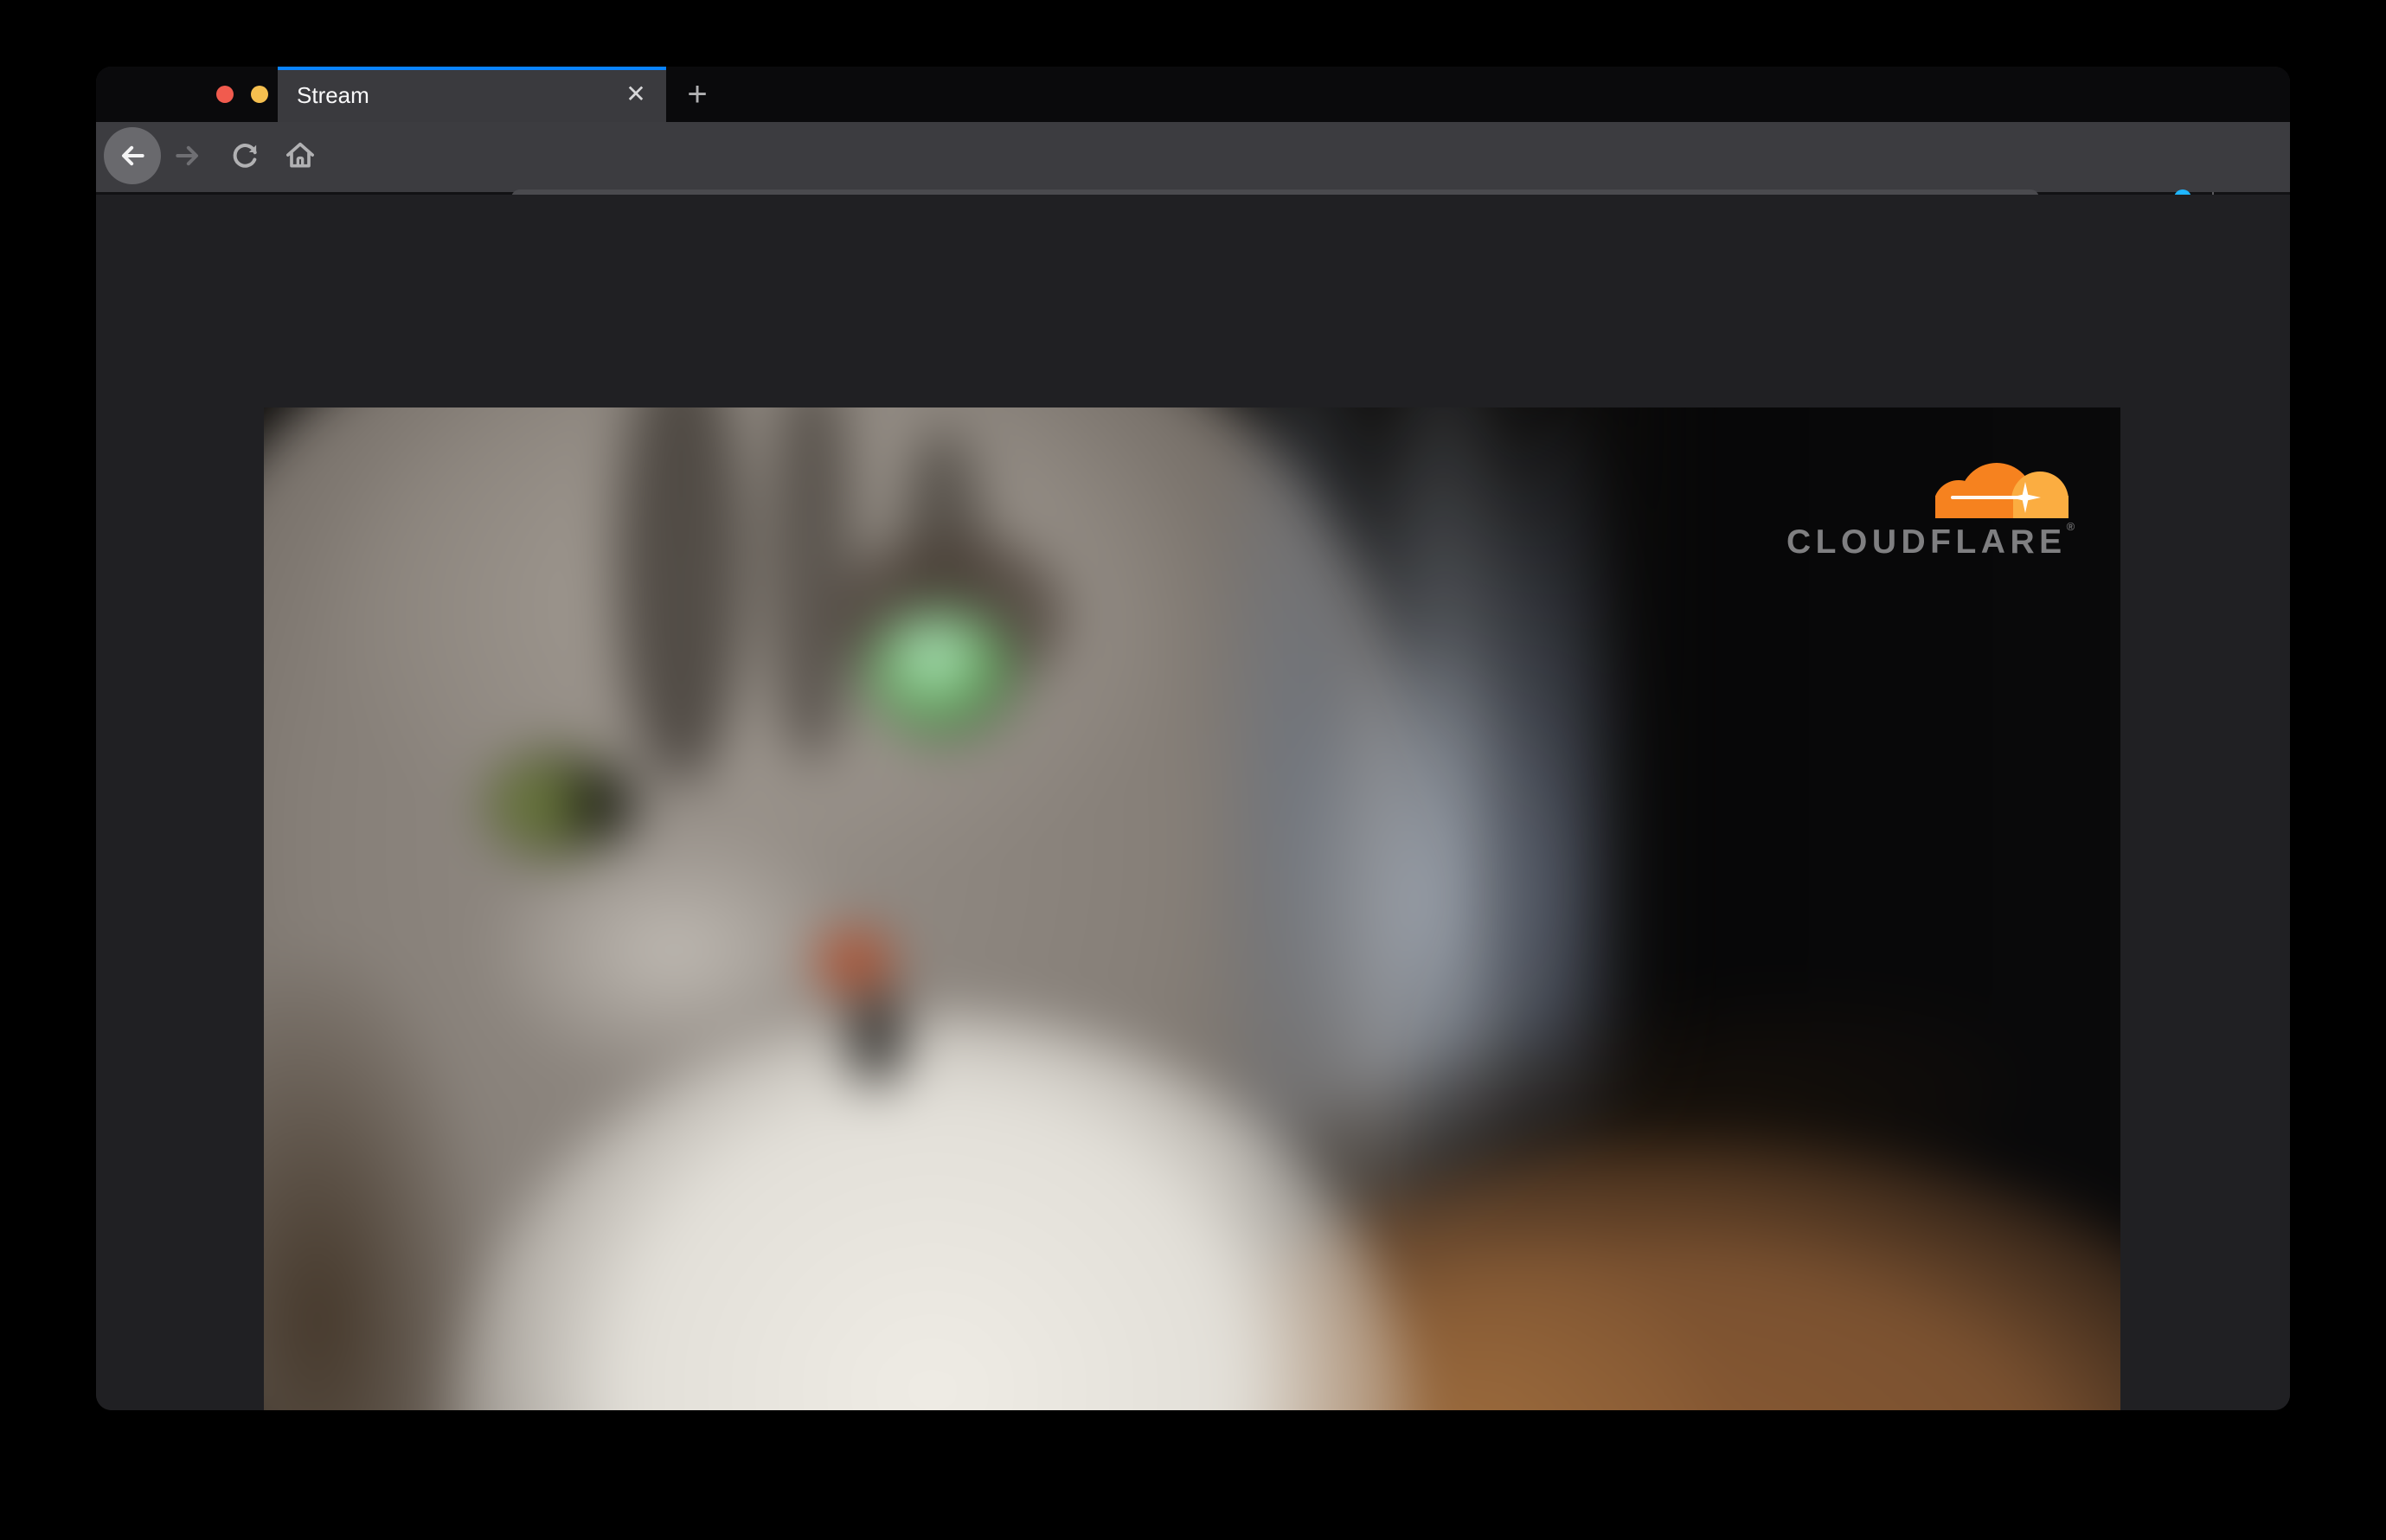  I want to click on home-button, so click(300, 155).